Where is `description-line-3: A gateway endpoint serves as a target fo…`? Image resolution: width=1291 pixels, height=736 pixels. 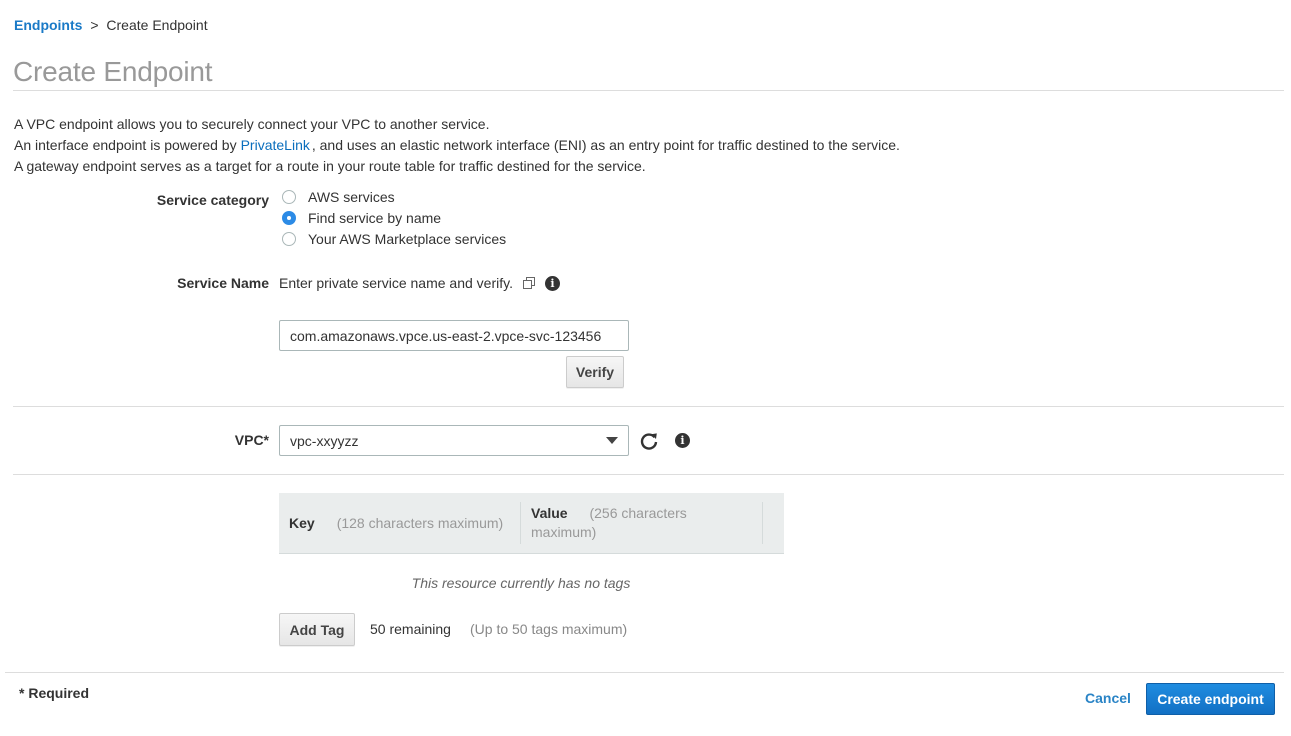 description-line-3: A gateway endpoint serves as a target fo… is located at coordinates (330, 166).